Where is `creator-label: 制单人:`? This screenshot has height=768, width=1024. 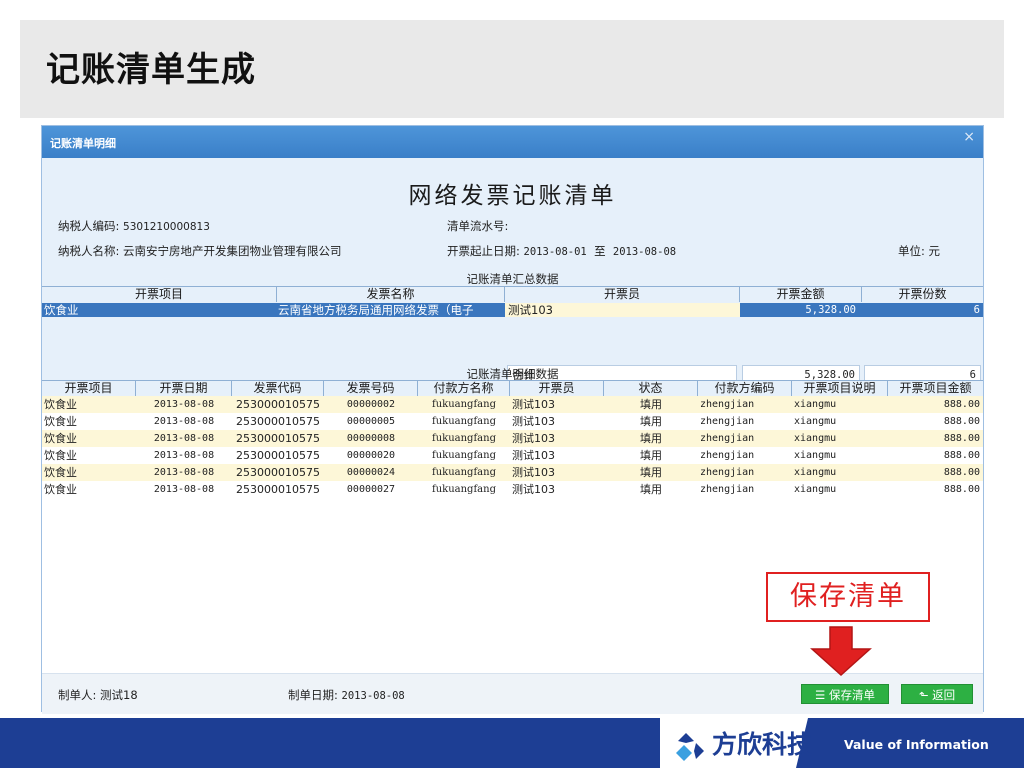 creator-label: 制单人: is located at coordinates (77, 695).